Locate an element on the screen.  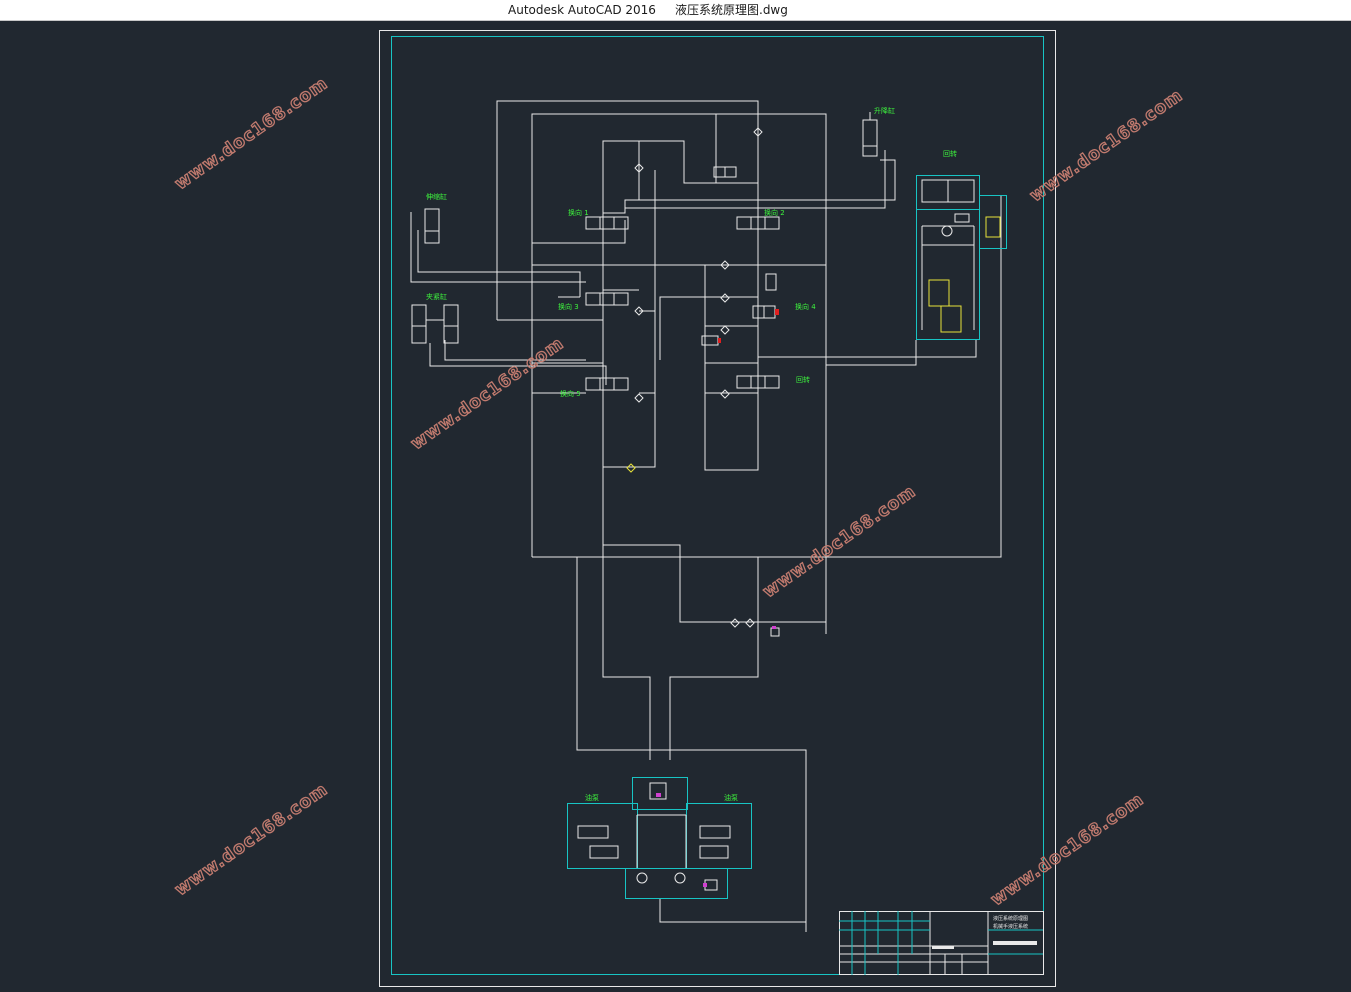
window-title: Autodesk AutoCAD 2016 液压系统原理图.dwg is located at coordinates (675, 10).